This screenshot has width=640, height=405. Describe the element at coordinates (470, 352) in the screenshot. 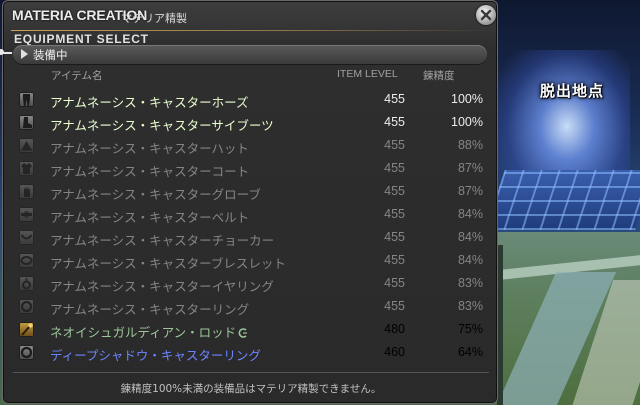

I see `spiritbond-value: 64%` at that location.